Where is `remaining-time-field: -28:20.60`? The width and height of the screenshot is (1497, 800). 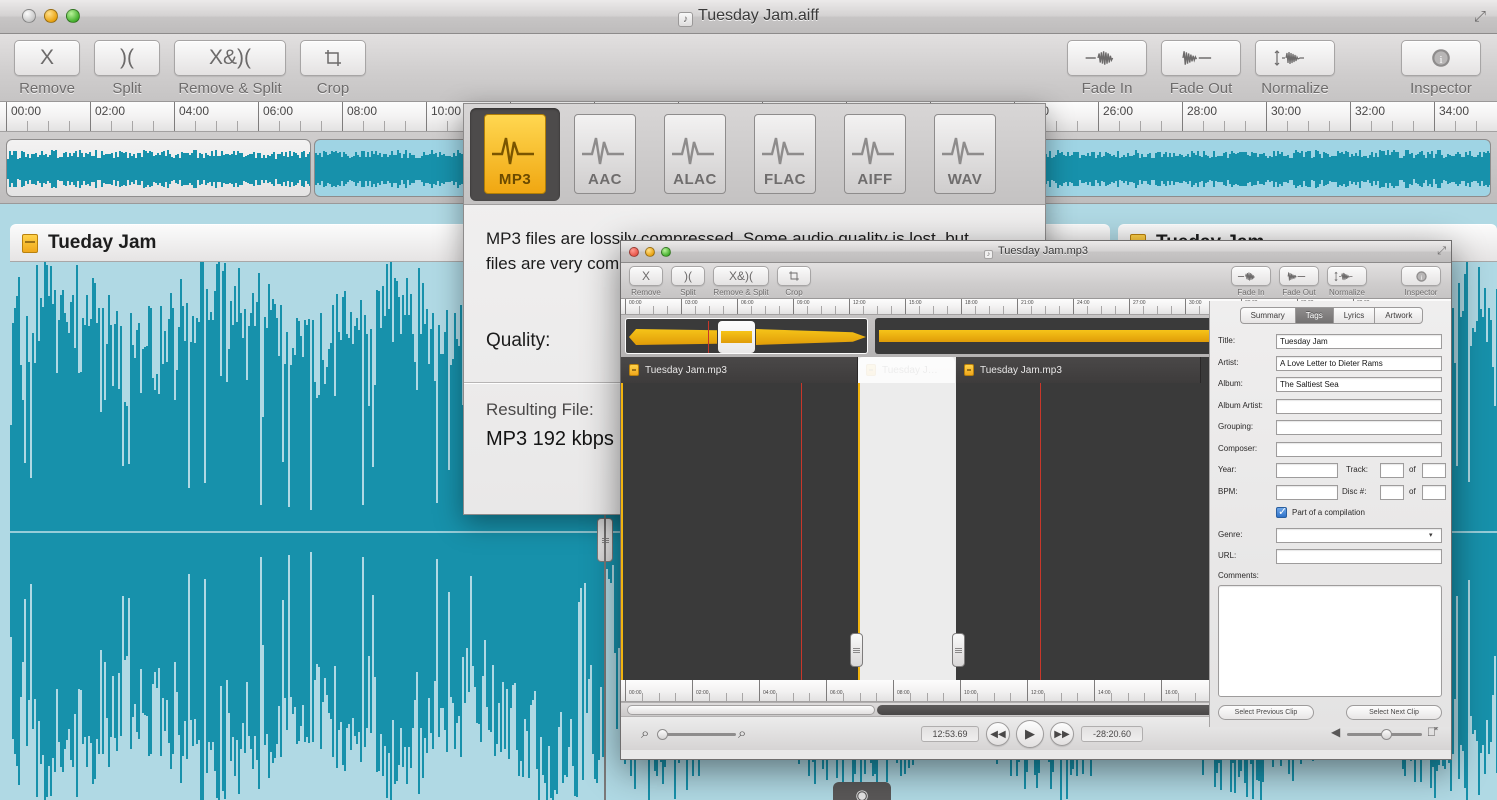
remaining-time-field: -28:20.60 is located at coordinates (1112, 734).